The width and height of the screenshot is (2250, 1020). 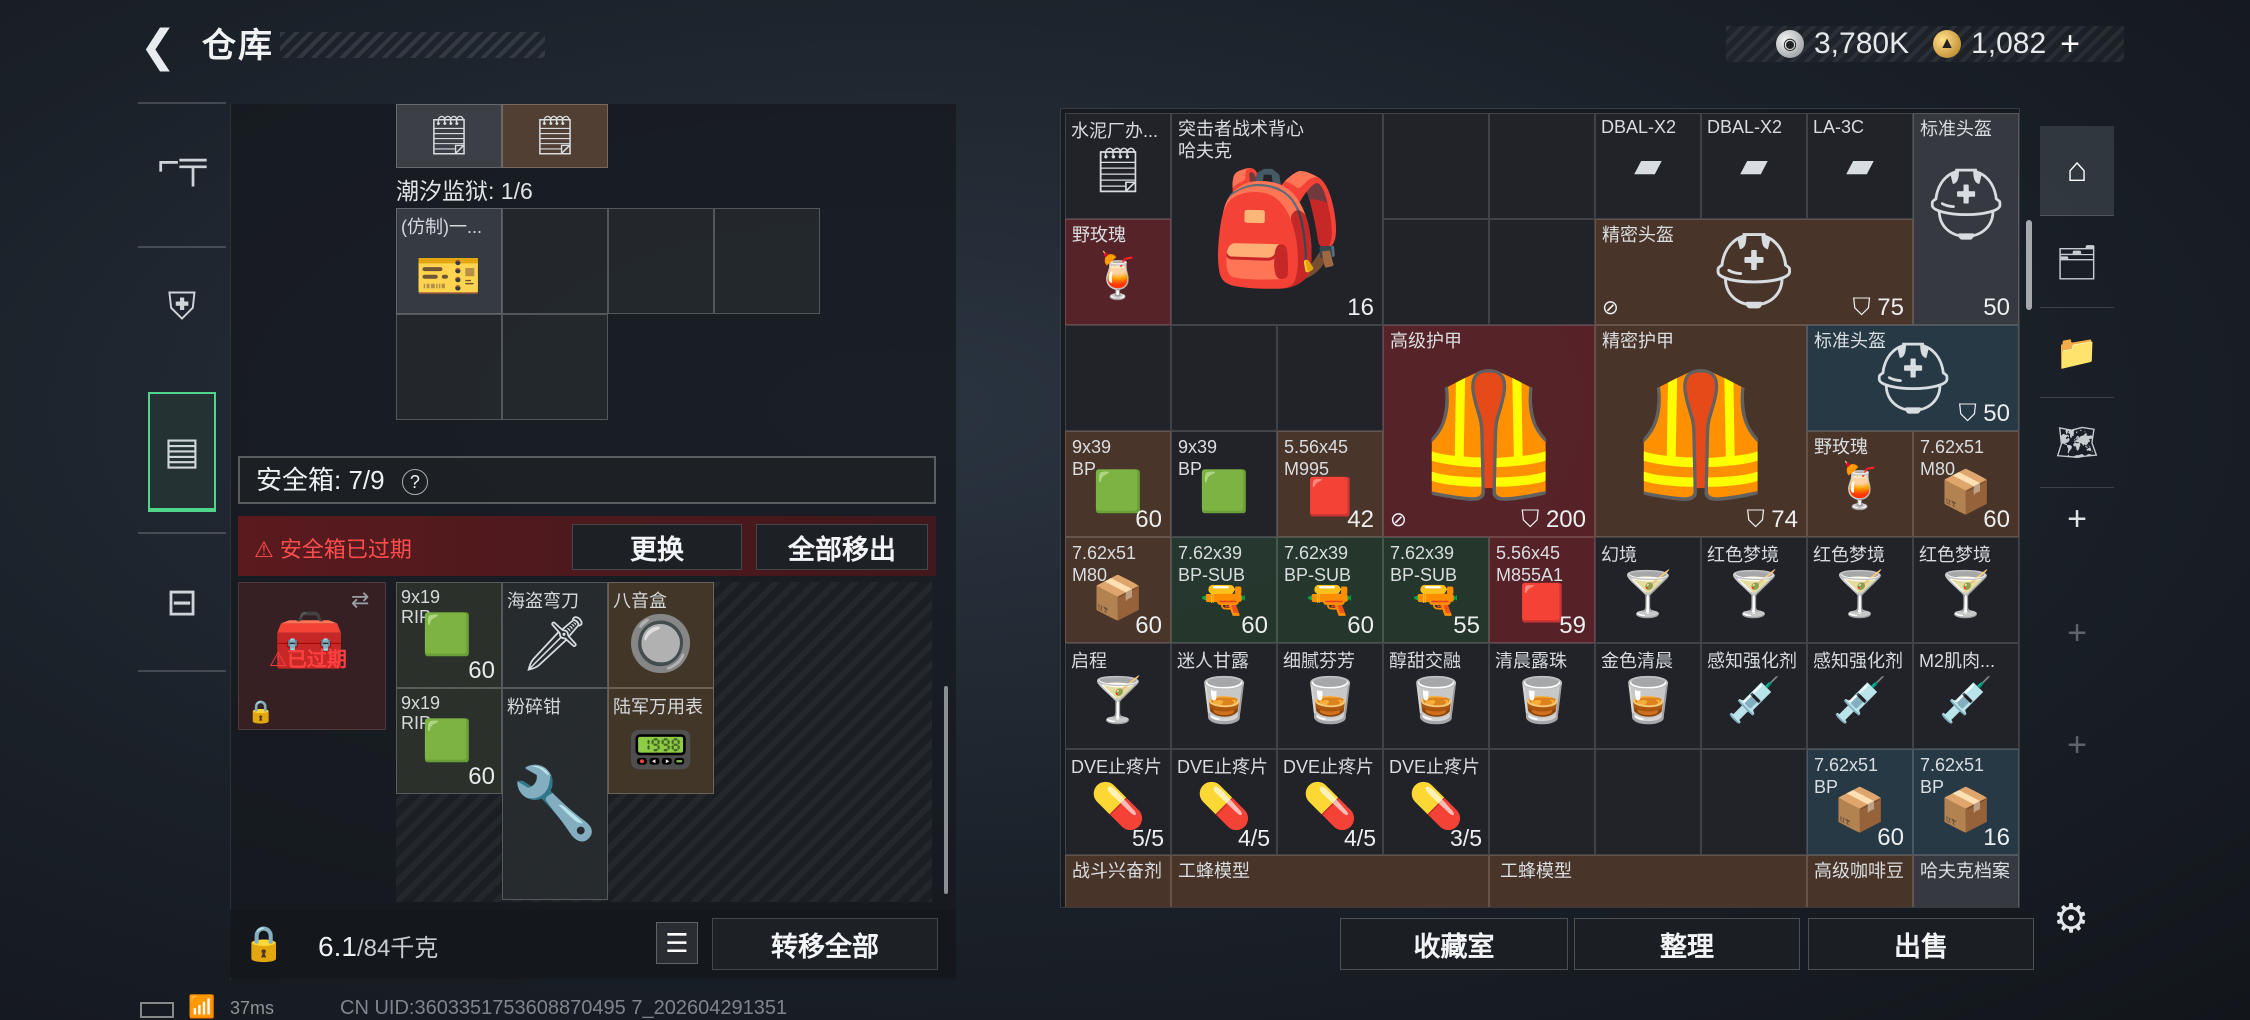 What do you see at coordinates (2029, 265) in the screenshot?
I see `stash-scrollbar` at bounding box center [2029, 265].